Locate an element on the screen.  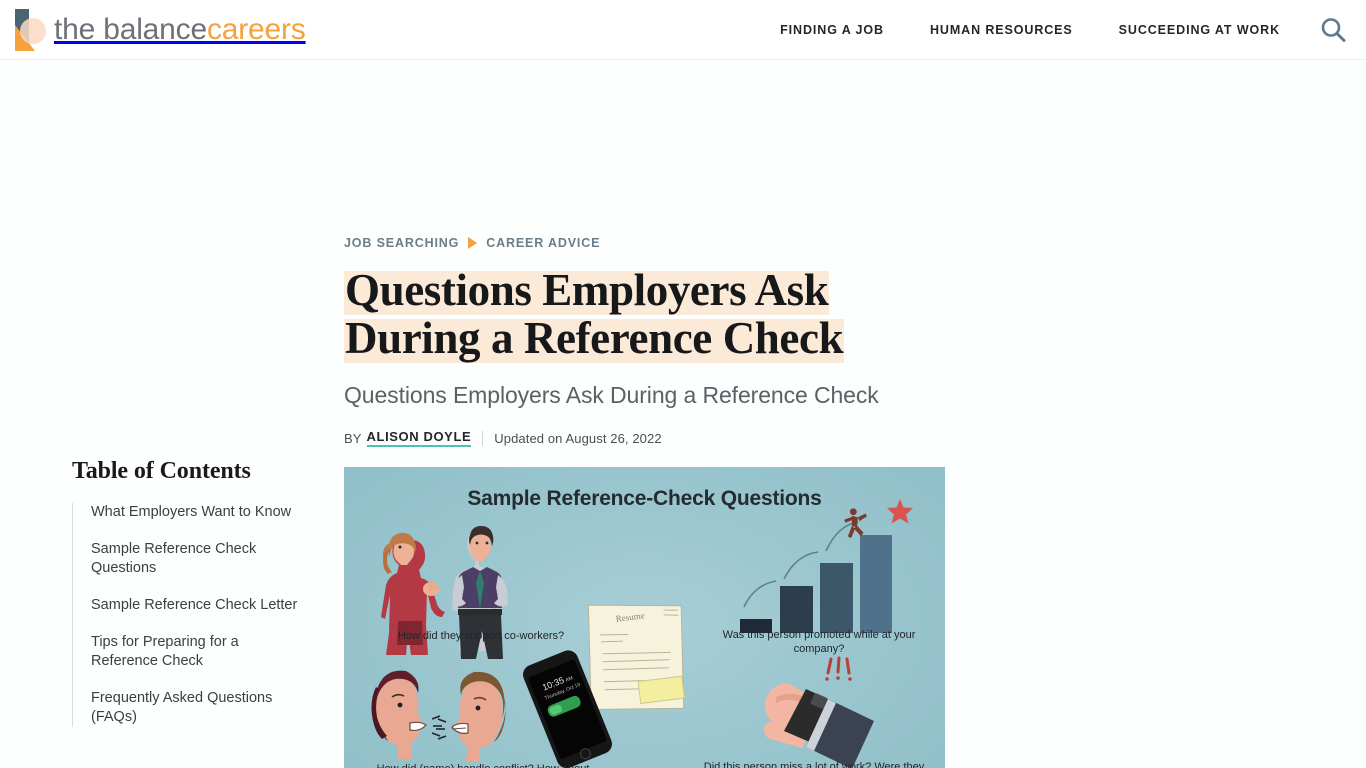
byline-divider is located at coordinates (483, 438).